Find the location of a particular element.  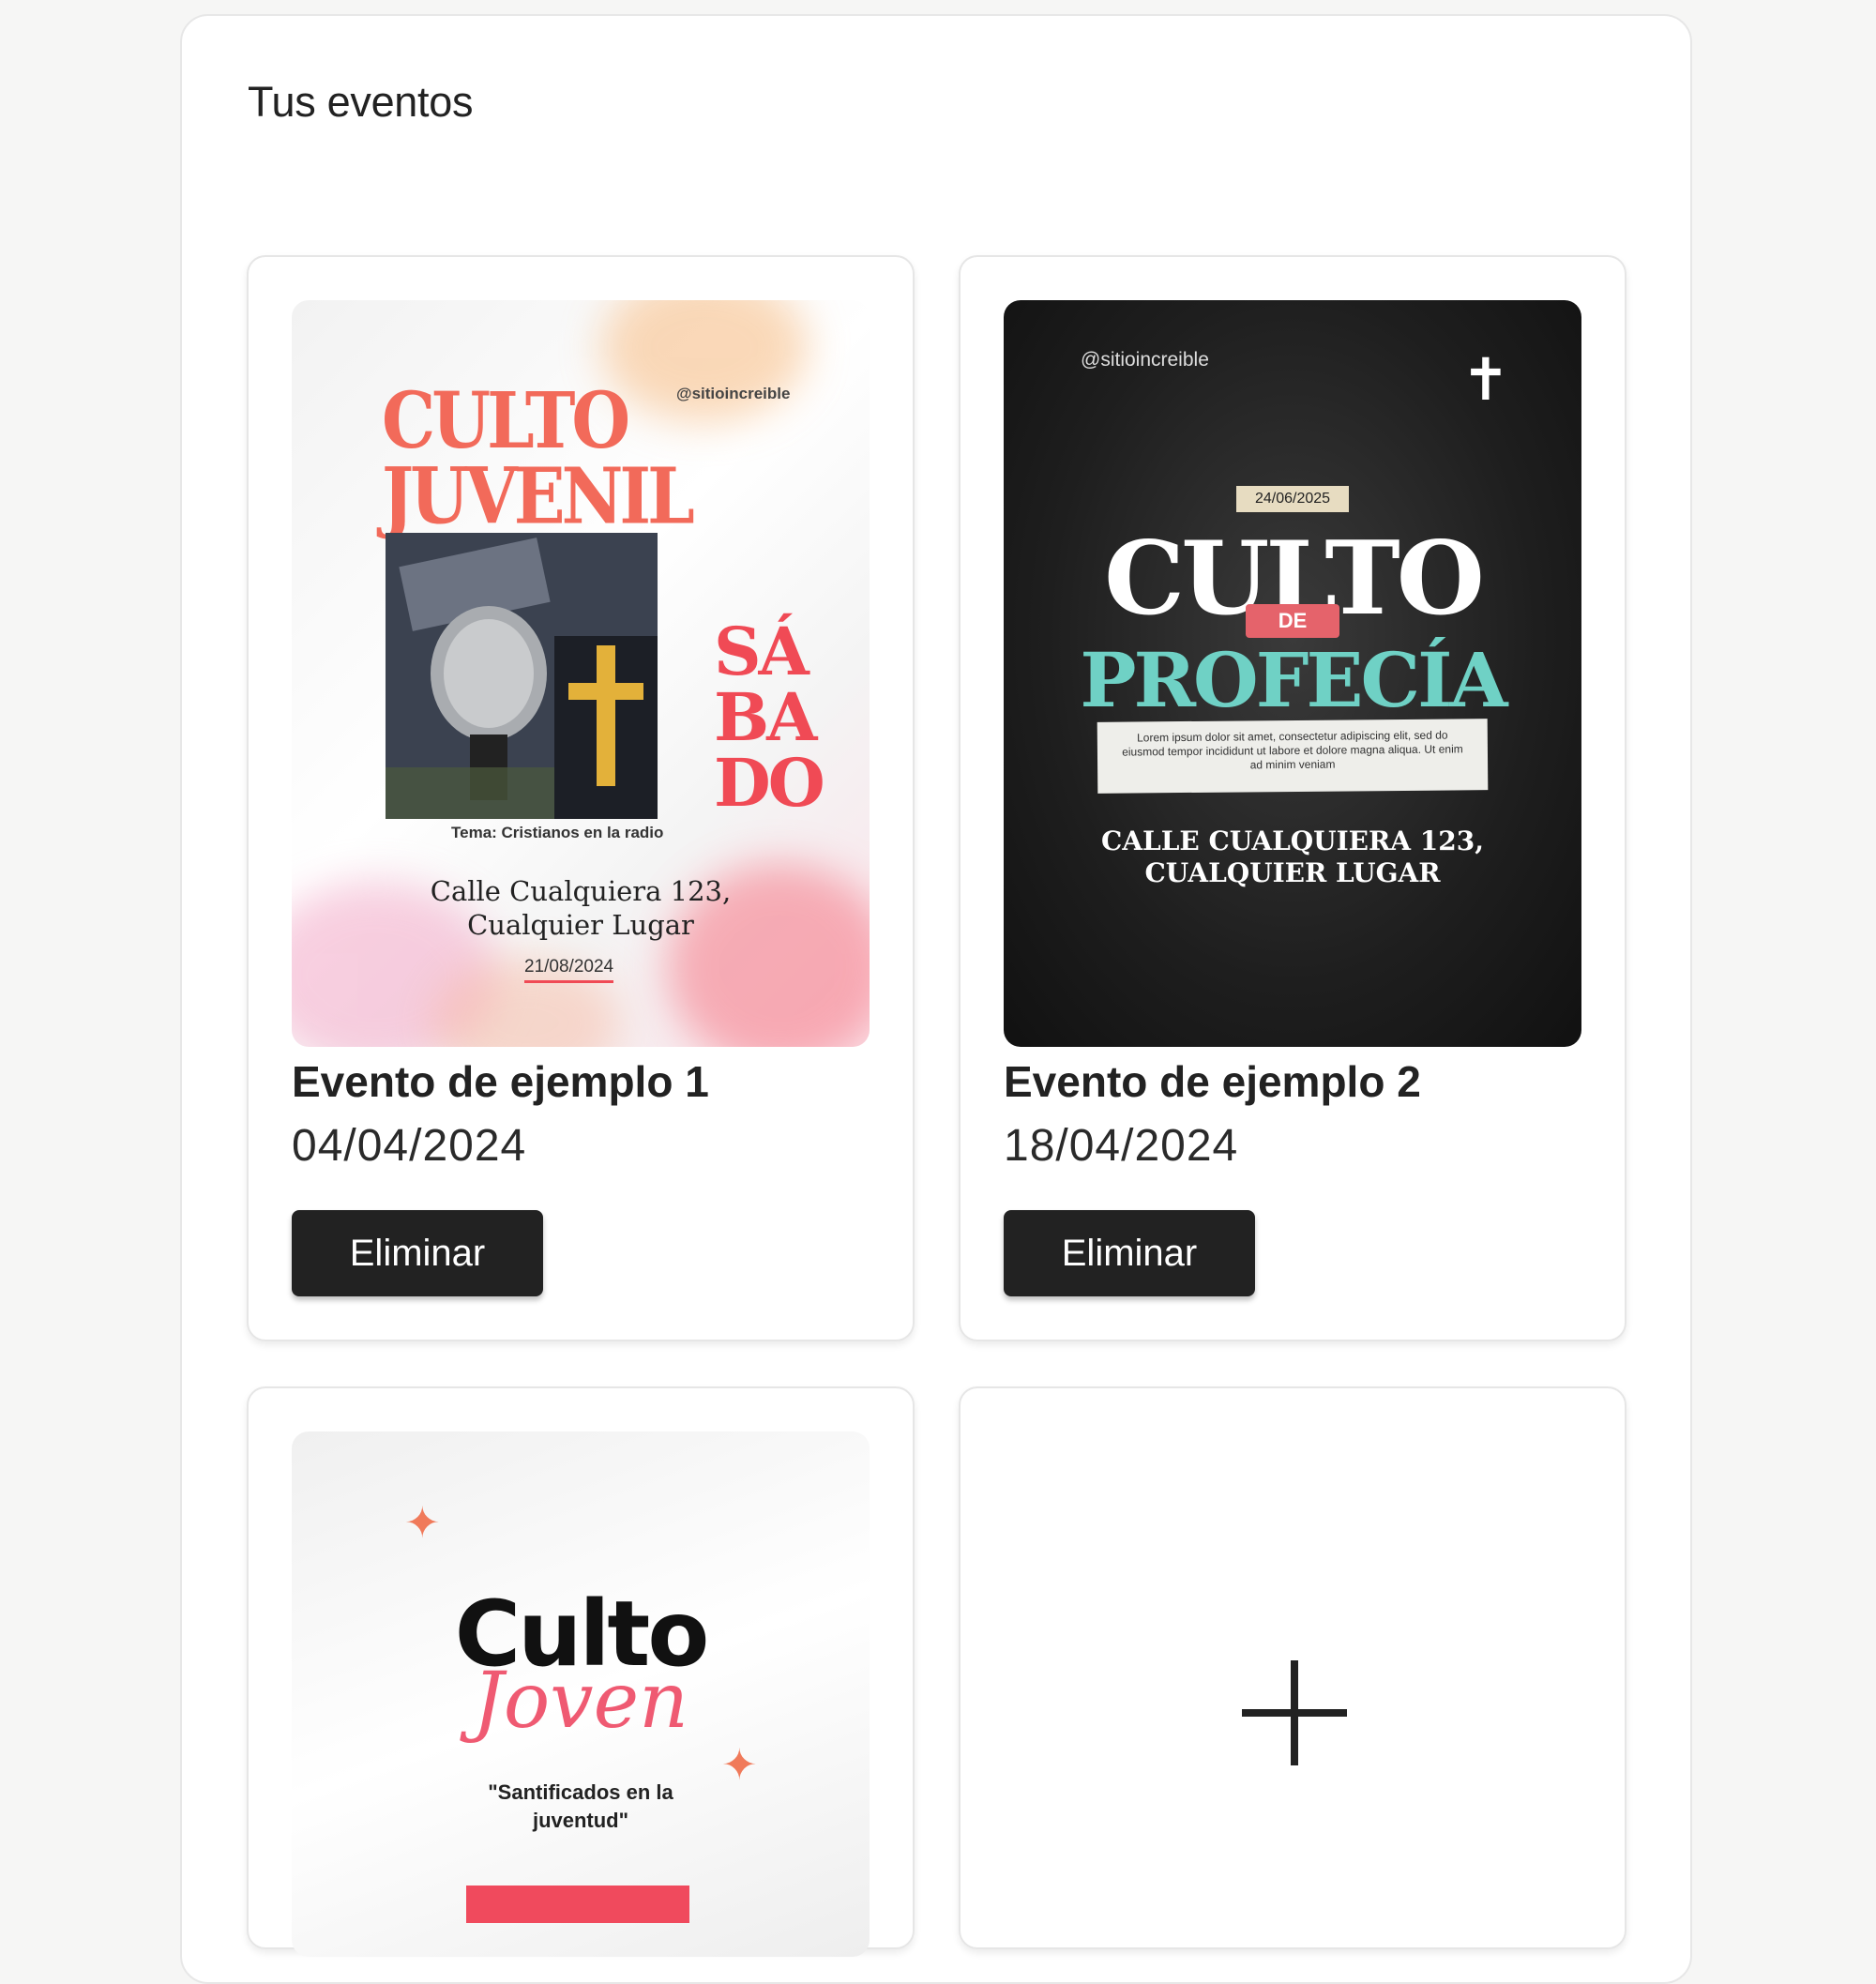

poster-title: CULTO JUVENIL is located at coordinates (538, 457).